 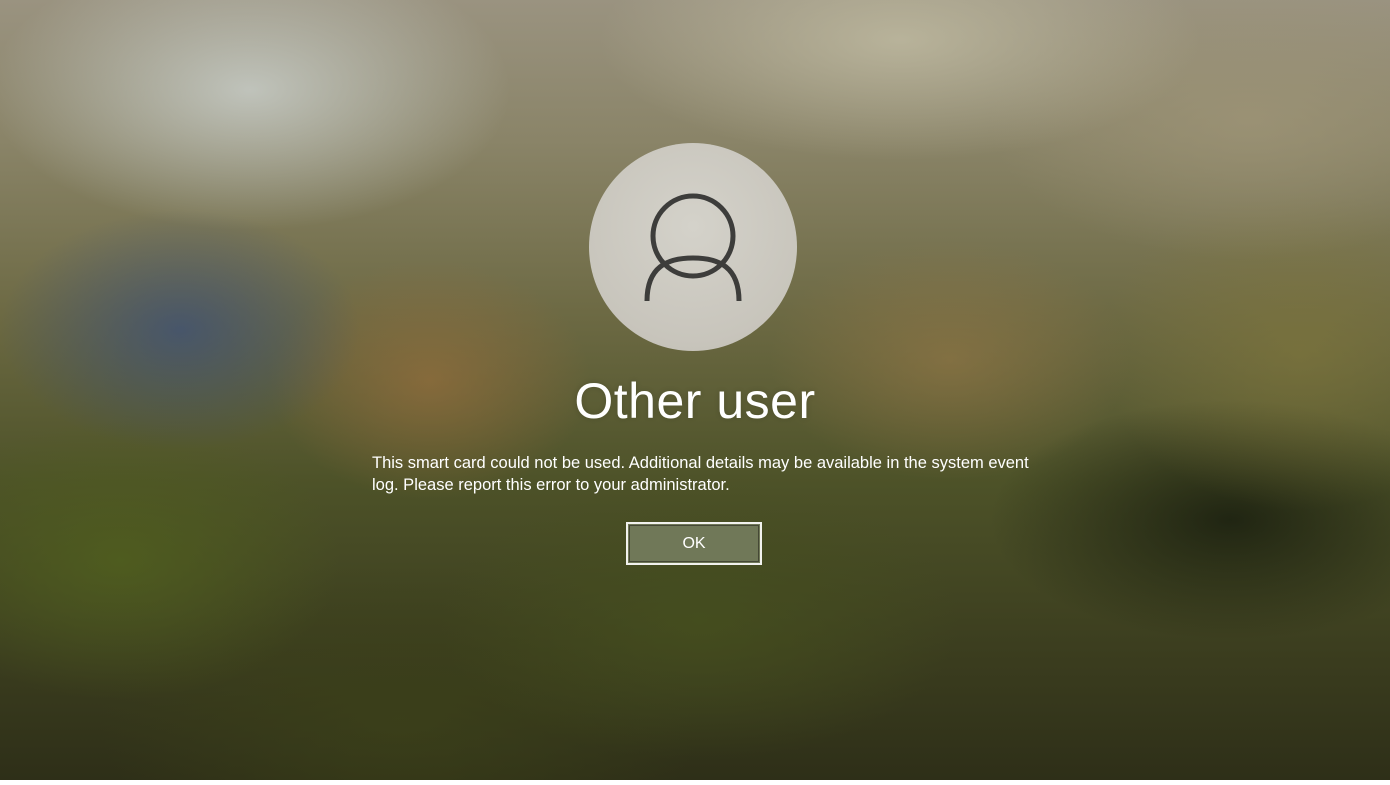 I want to click on user-avatar, so click(x=693, y=247).